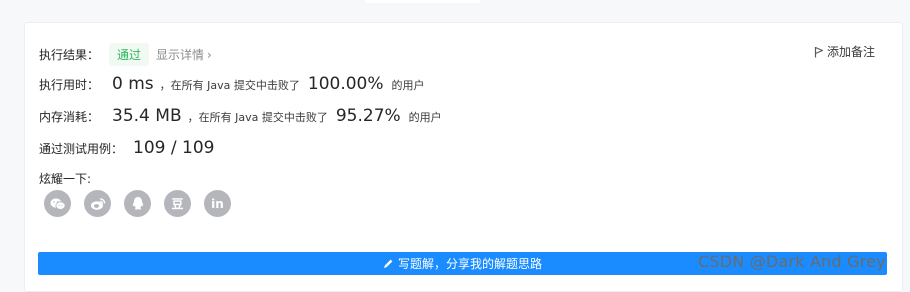  Describe the element at coordinates (469, 264) in the screenshot. I see `write-solution-label: 写题解，分享我的解题思路` at that location.